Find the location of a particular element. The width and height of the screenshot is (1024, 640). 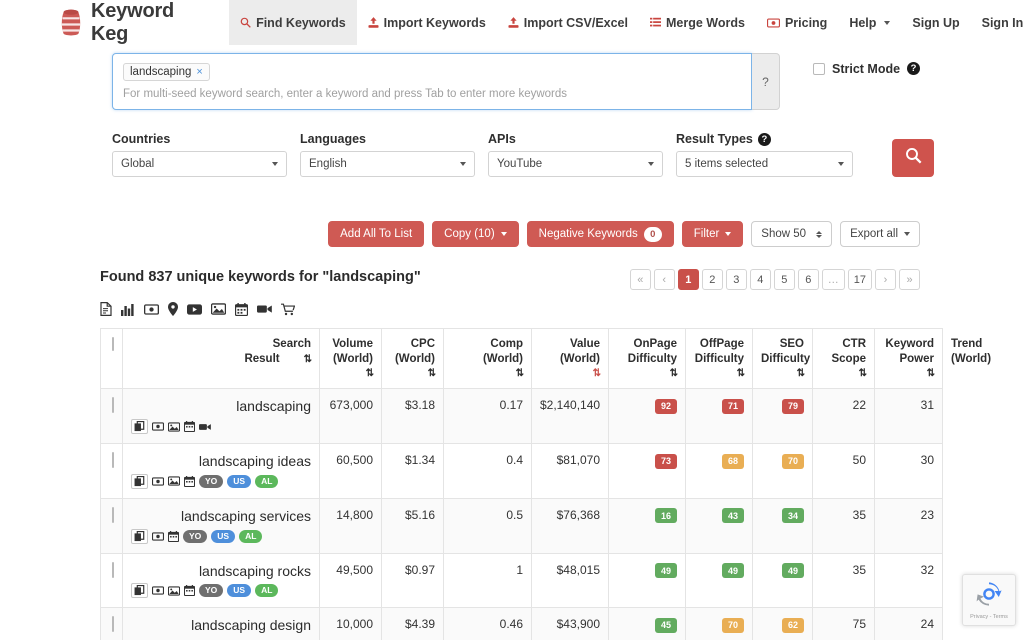

keyword-text: landscaping is located at coordinates (221, 406).